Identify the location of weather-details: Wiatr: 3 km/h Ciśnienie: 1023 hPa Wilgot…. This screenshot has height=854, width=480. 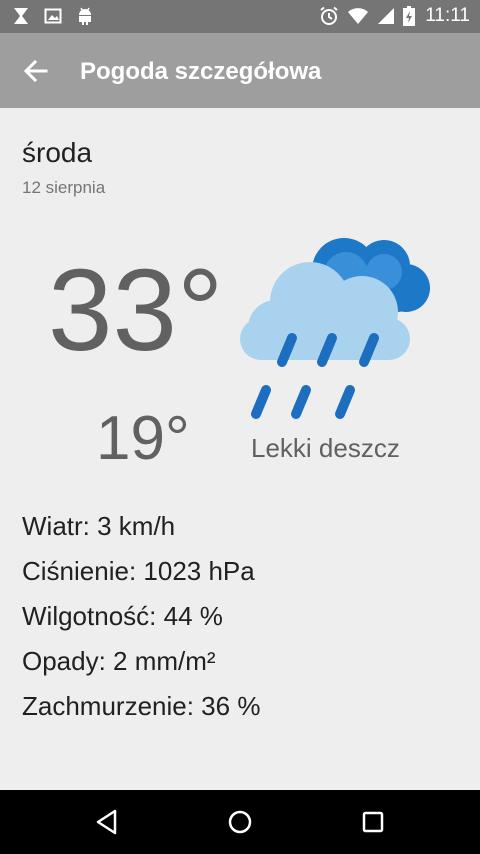
(141, 616).